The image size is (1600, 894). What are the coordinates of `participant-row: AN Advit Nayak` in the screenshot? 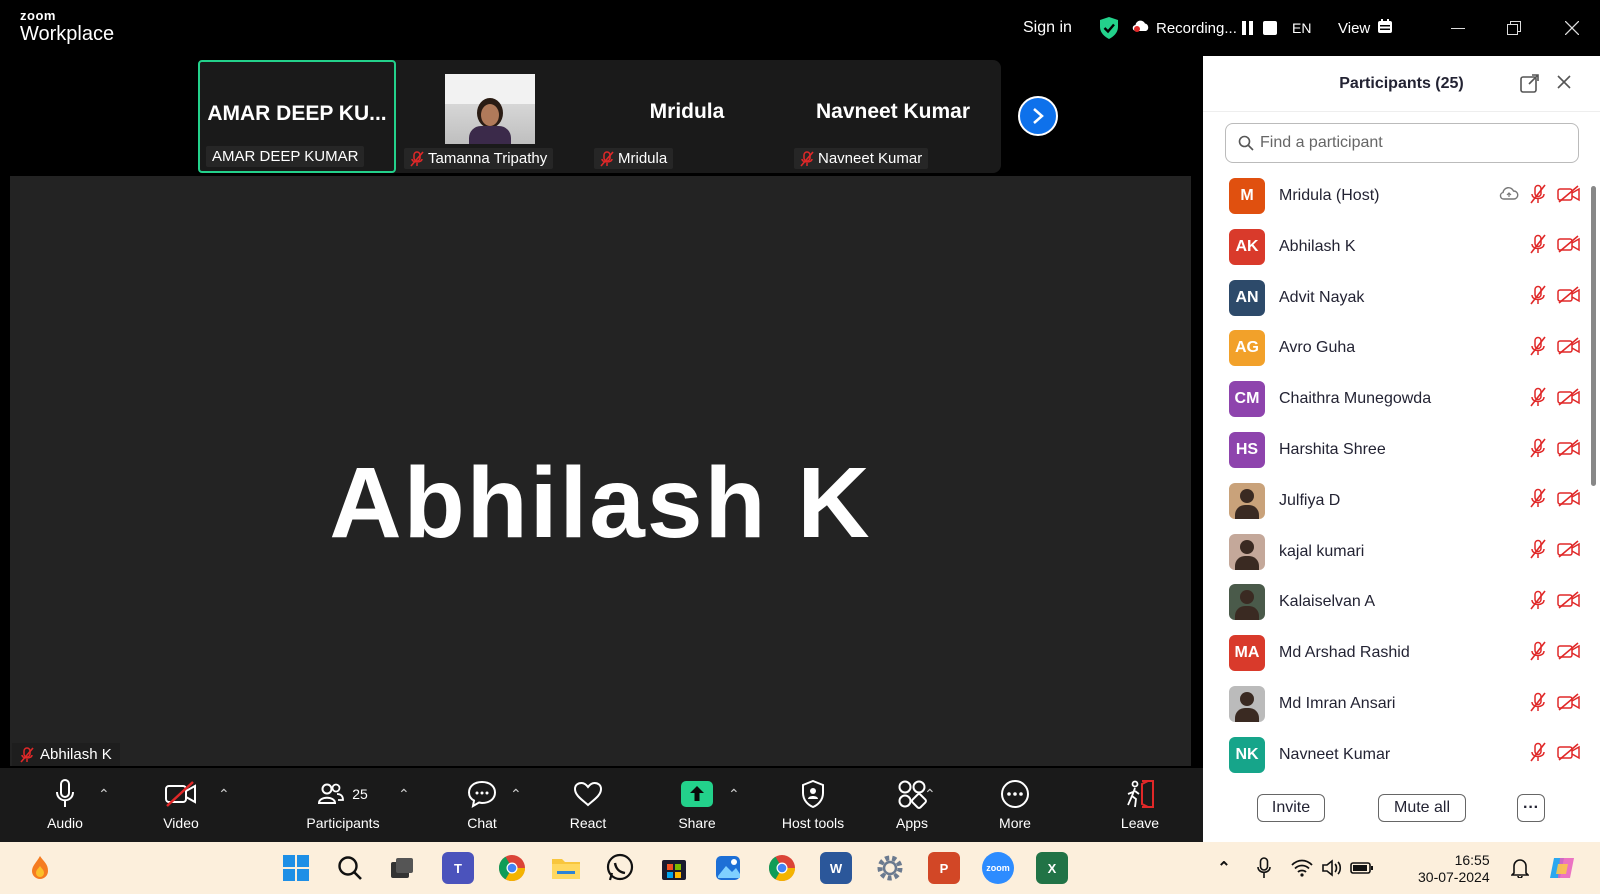 It's located at (1393, 298).